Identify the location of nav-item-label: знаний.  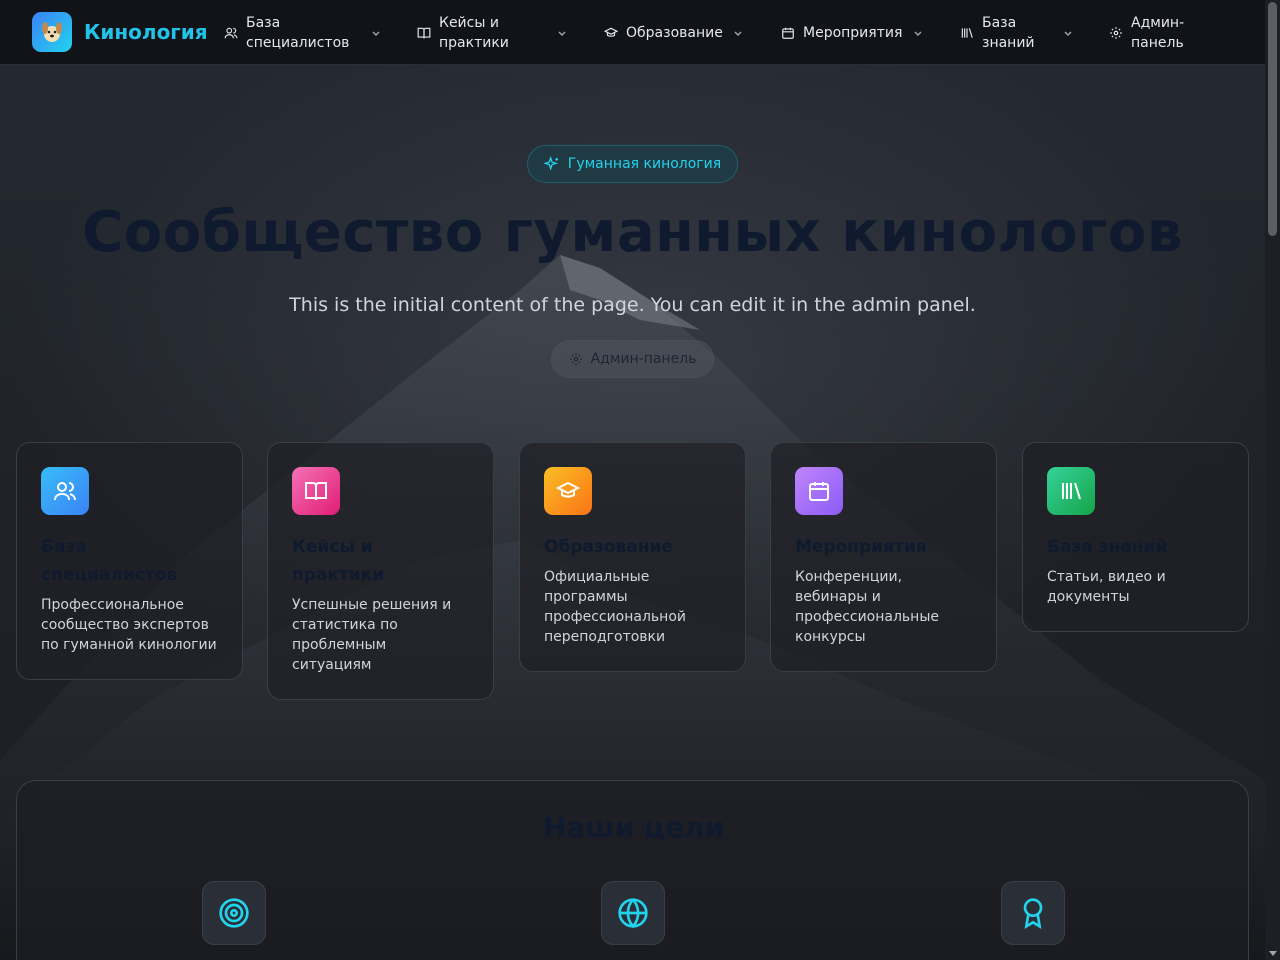
(1008, 42).